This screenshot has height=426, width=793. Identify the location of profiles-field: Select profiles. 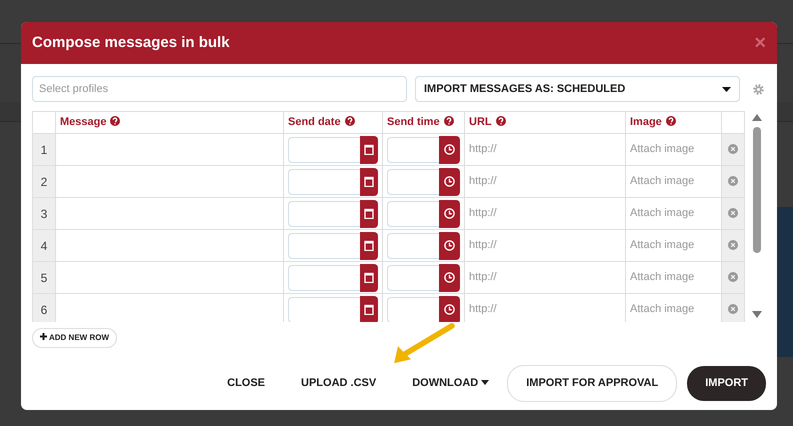
(219, 89).